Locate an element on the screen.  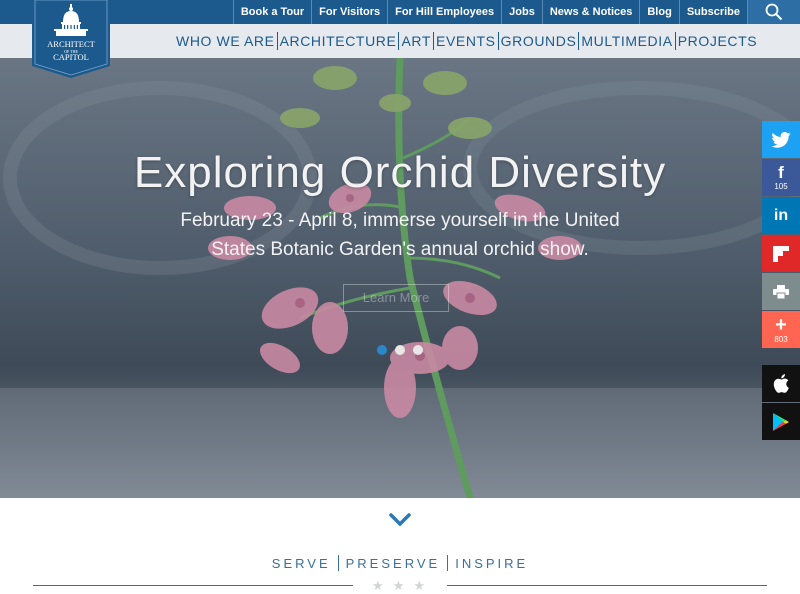
social-share-bar: f 105 in + 803 is located at coordinates (781, 281).